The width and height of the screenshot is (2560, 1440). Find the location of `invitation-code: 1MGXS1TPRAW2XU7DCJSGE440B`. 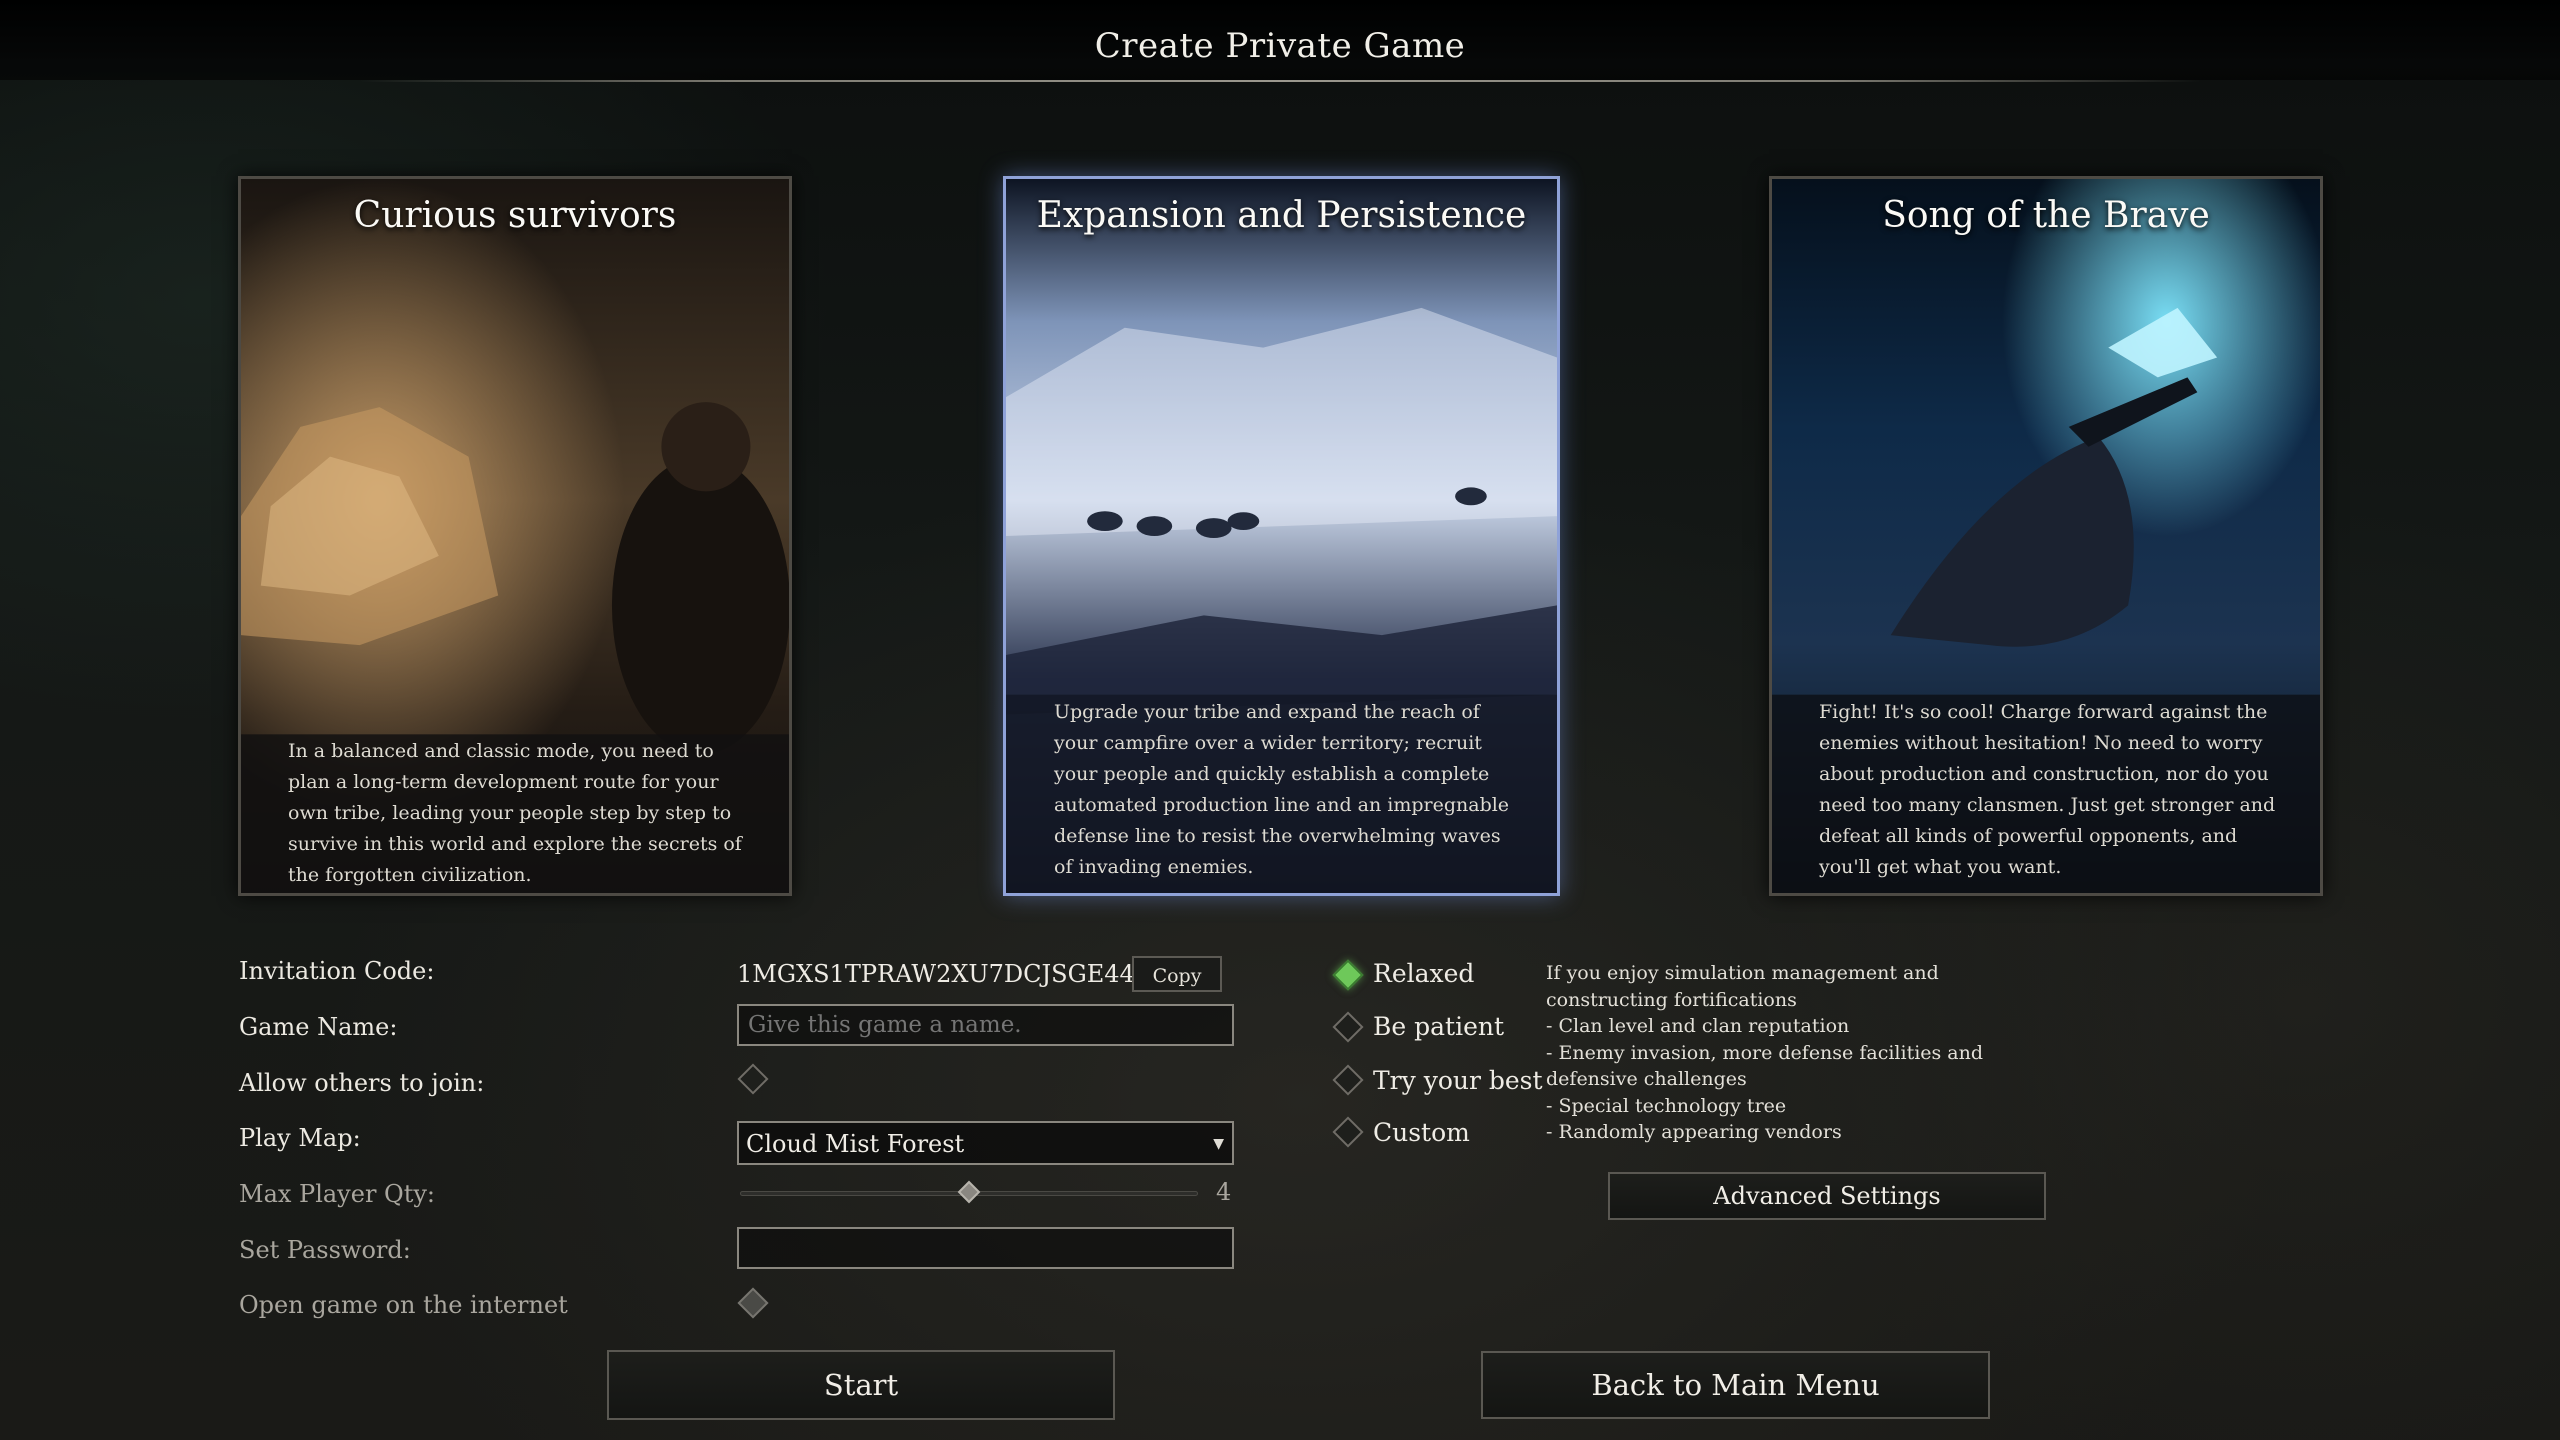

invitation-code: 1MGXS1TPRAW2XU7DCJSGE440B is located at coordinates (952, 974).